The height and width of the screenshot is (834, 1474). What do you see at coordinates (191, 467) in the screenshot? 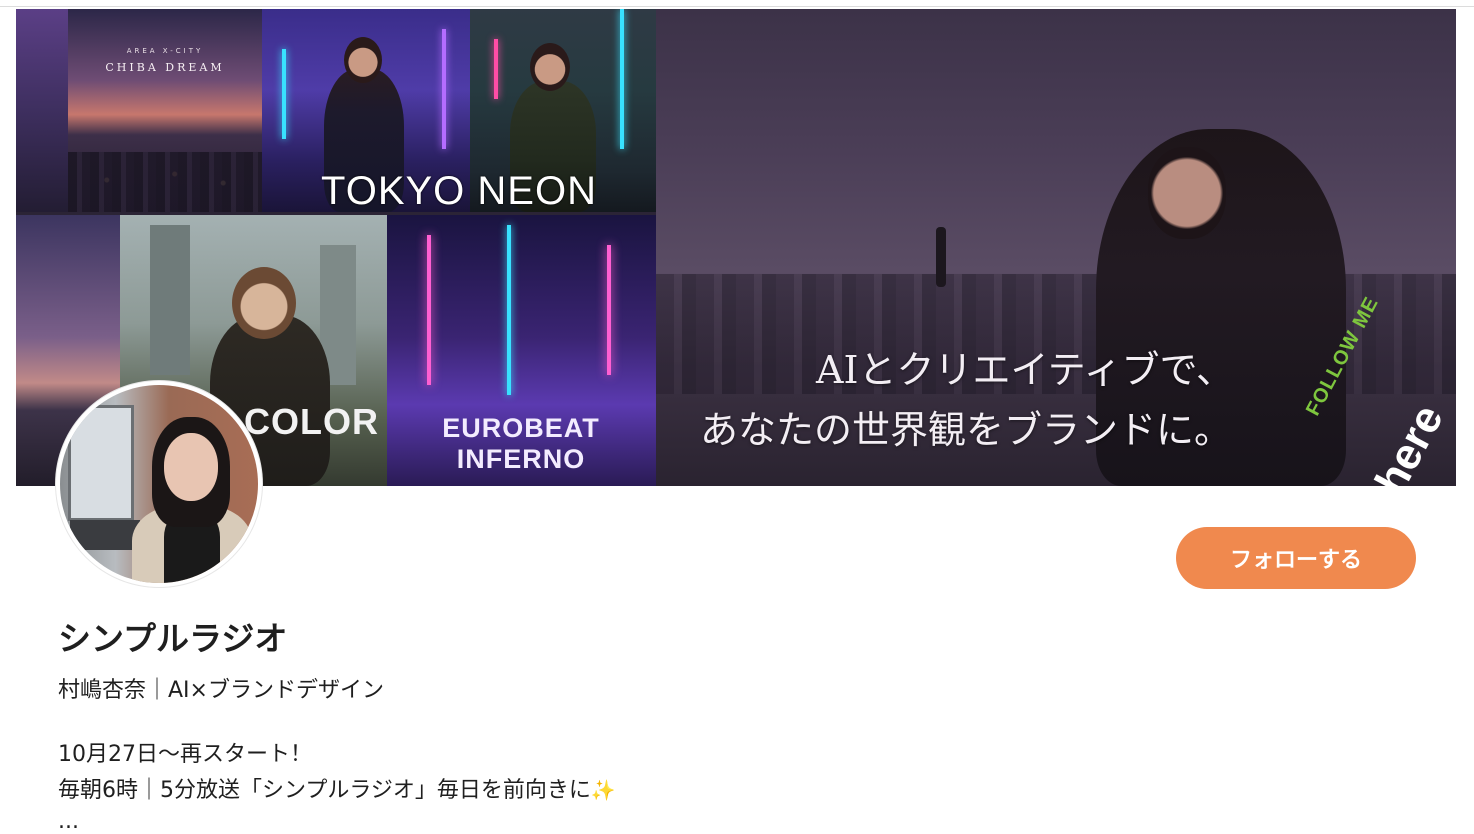
I see `avatar-face` at bounding box center [191, 467].